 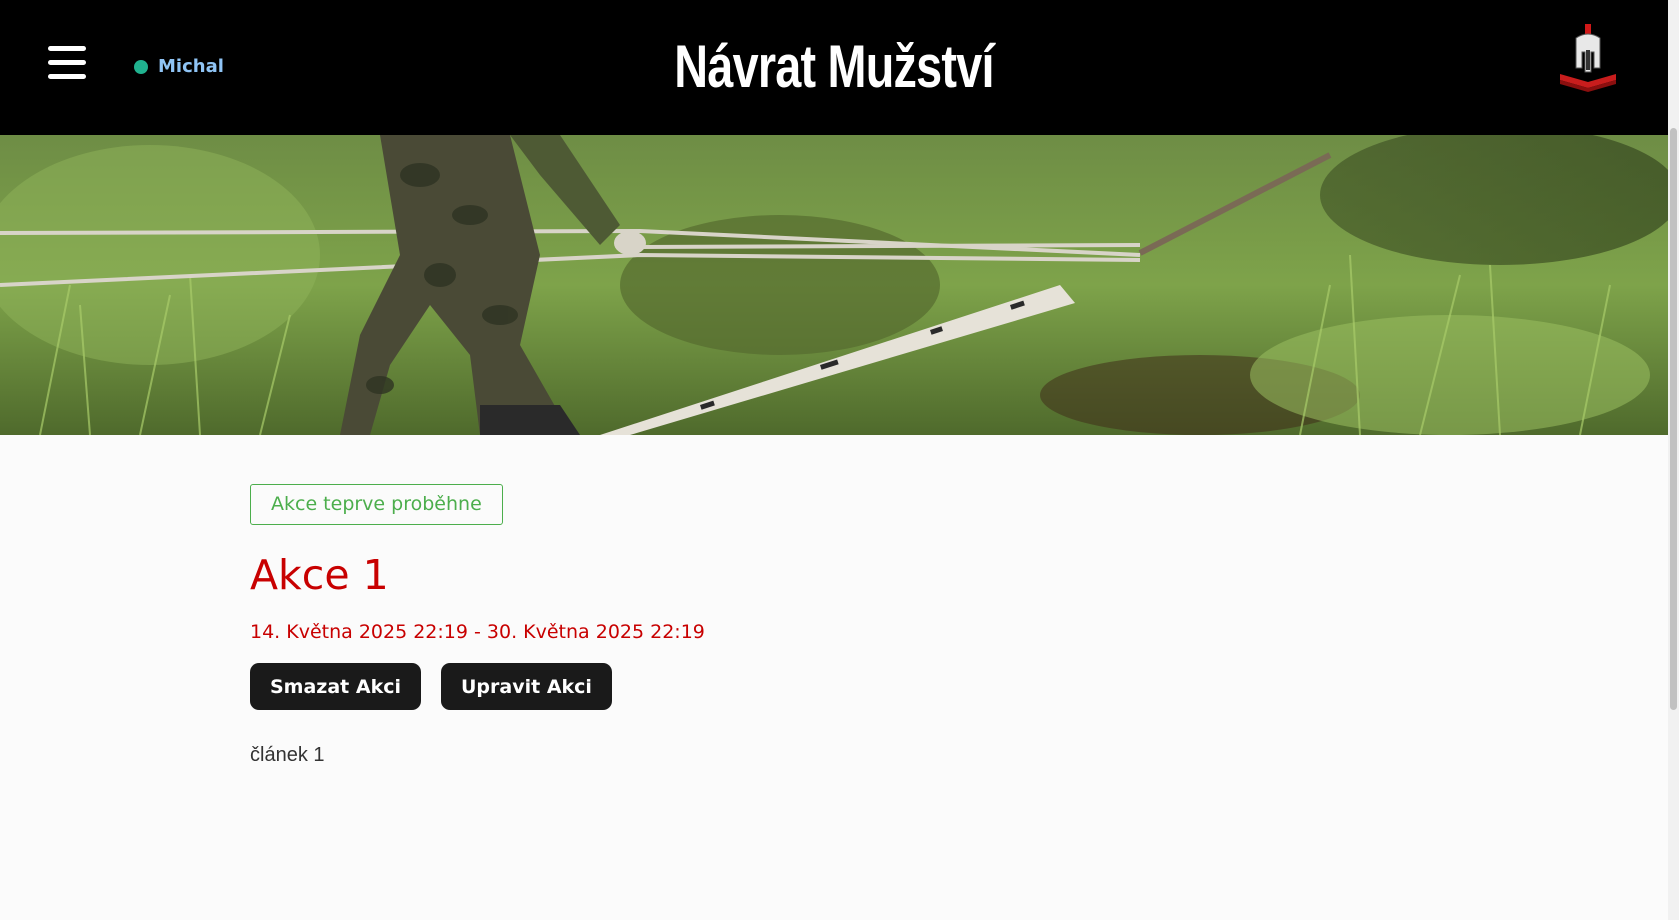 What do you see at coordinates (319, 575) in the screenshot?
I see `event-title: Akce 1` at bounding box center [319, 575].